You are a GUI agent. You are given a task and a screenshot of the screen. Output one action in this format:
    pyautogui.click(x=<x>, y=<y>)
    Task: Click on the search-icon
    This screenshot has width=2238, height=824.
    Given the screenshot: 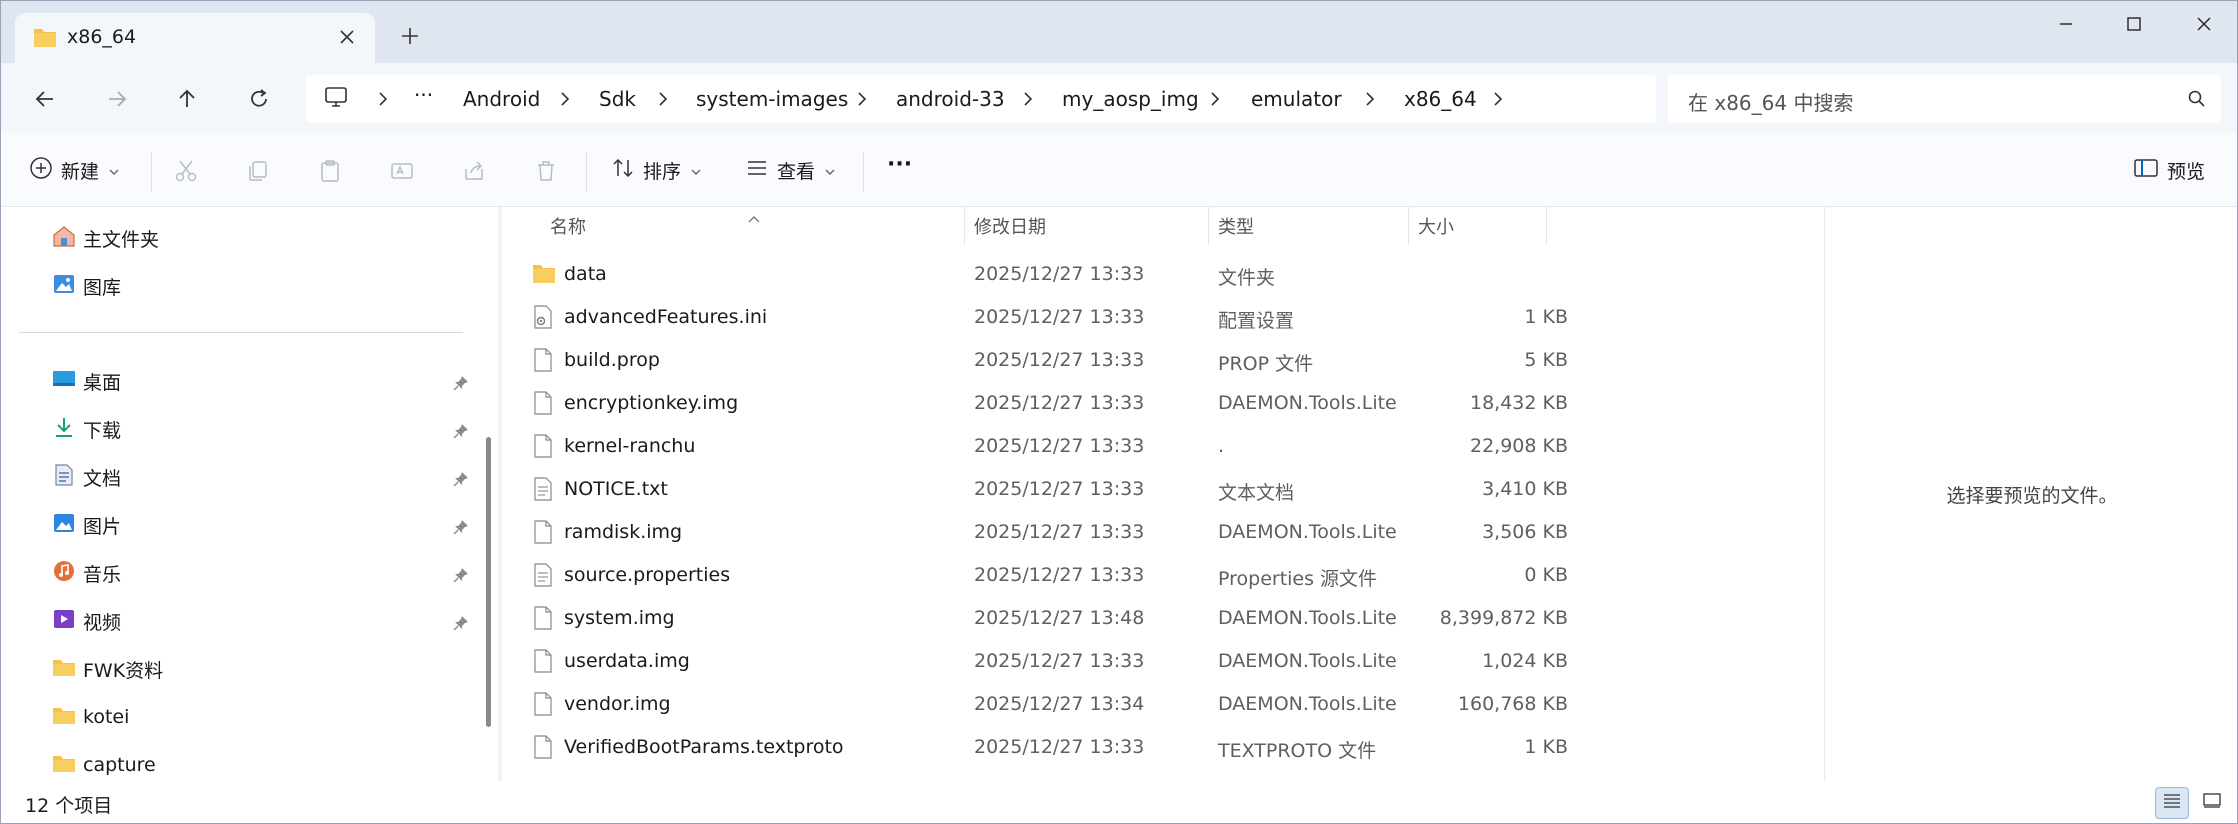 What is the action you would take?
    pyautogui.click(x=2197, y=101)
    